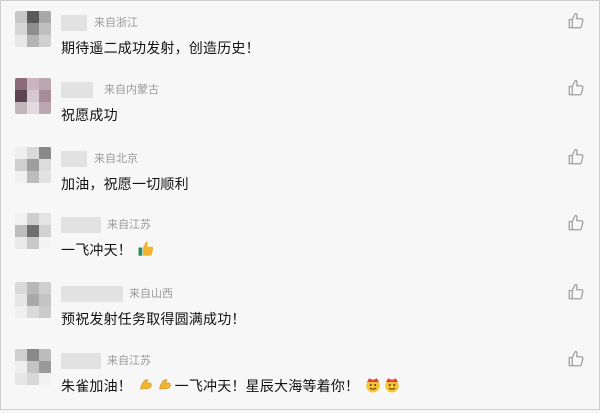  Describe the element at coordinates (125, 185) in the screenshot. I see `comment-text: 加油，祝愿一切顺利` at that location.